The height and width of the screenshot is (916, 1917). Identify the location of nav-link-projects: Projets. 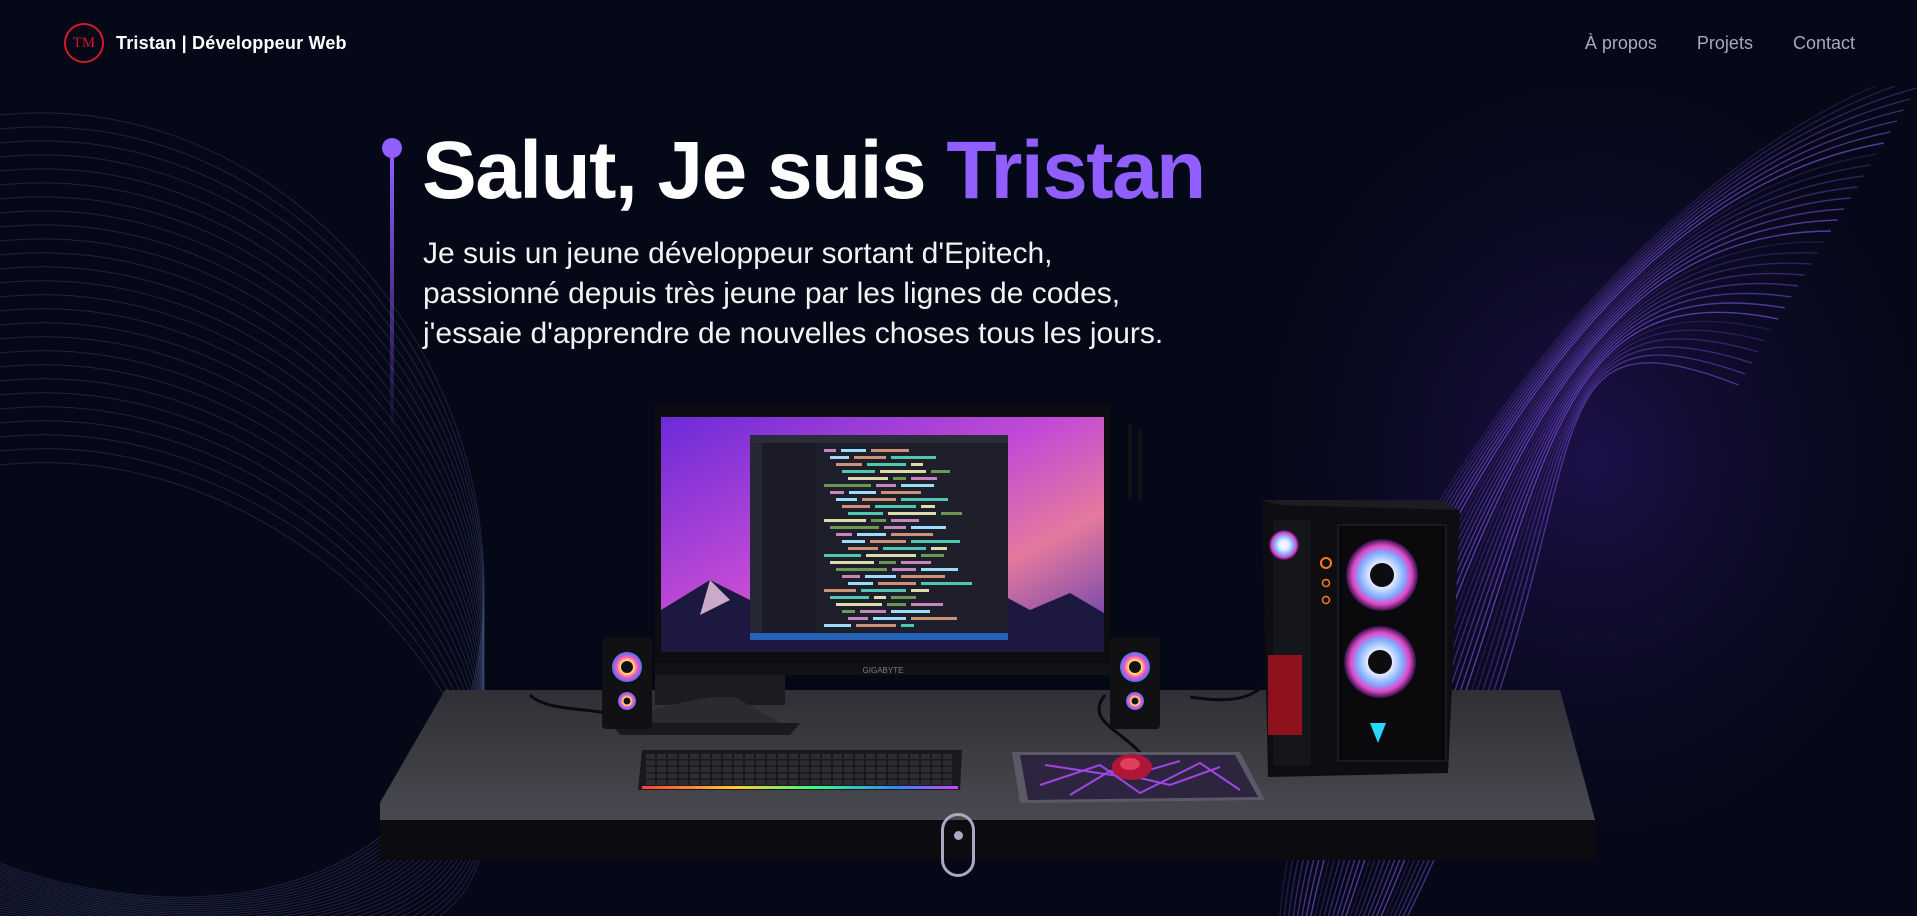
(1725, 43).